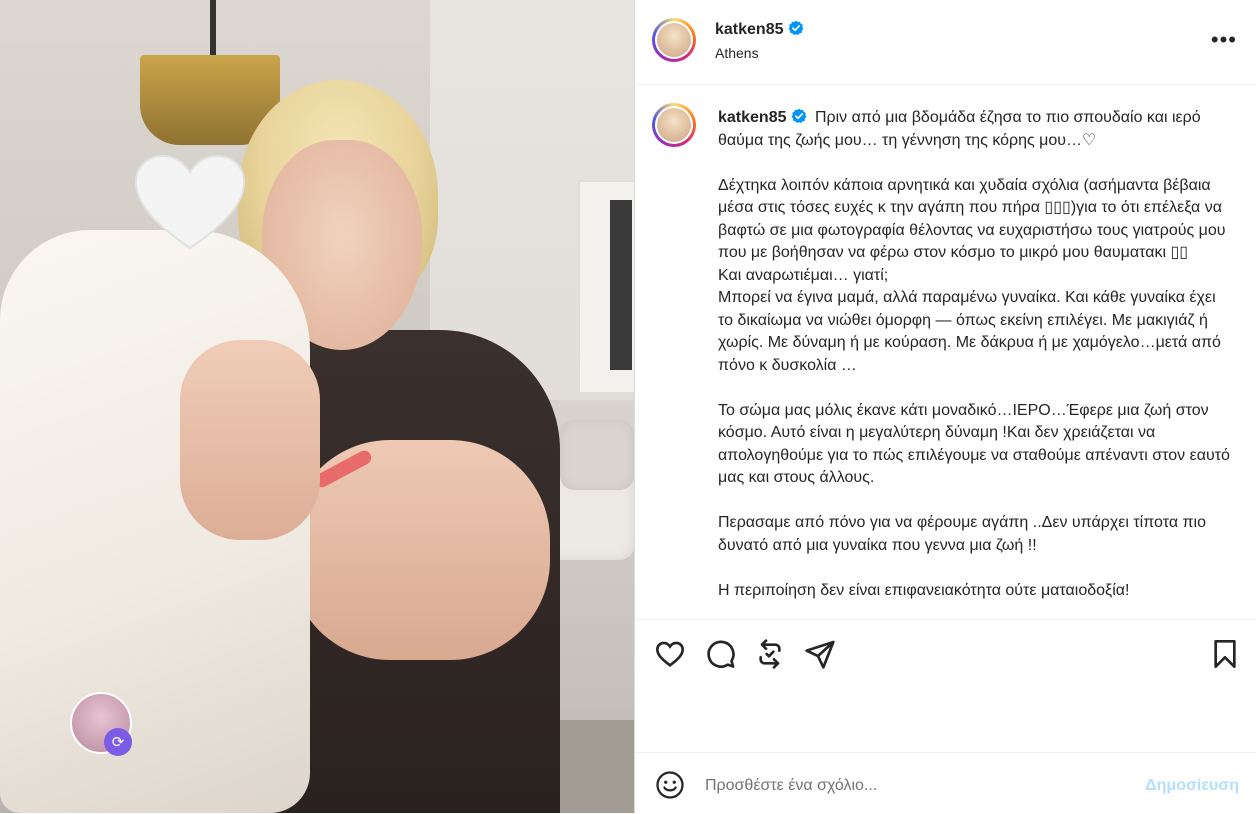 Image resolution: width=1256 pixels, height=814 pixels. What do you see at coordinates (118, 742) in the screenshot?
I see `repost-badge-icon: ⟳` at bounding box center [118, 742].